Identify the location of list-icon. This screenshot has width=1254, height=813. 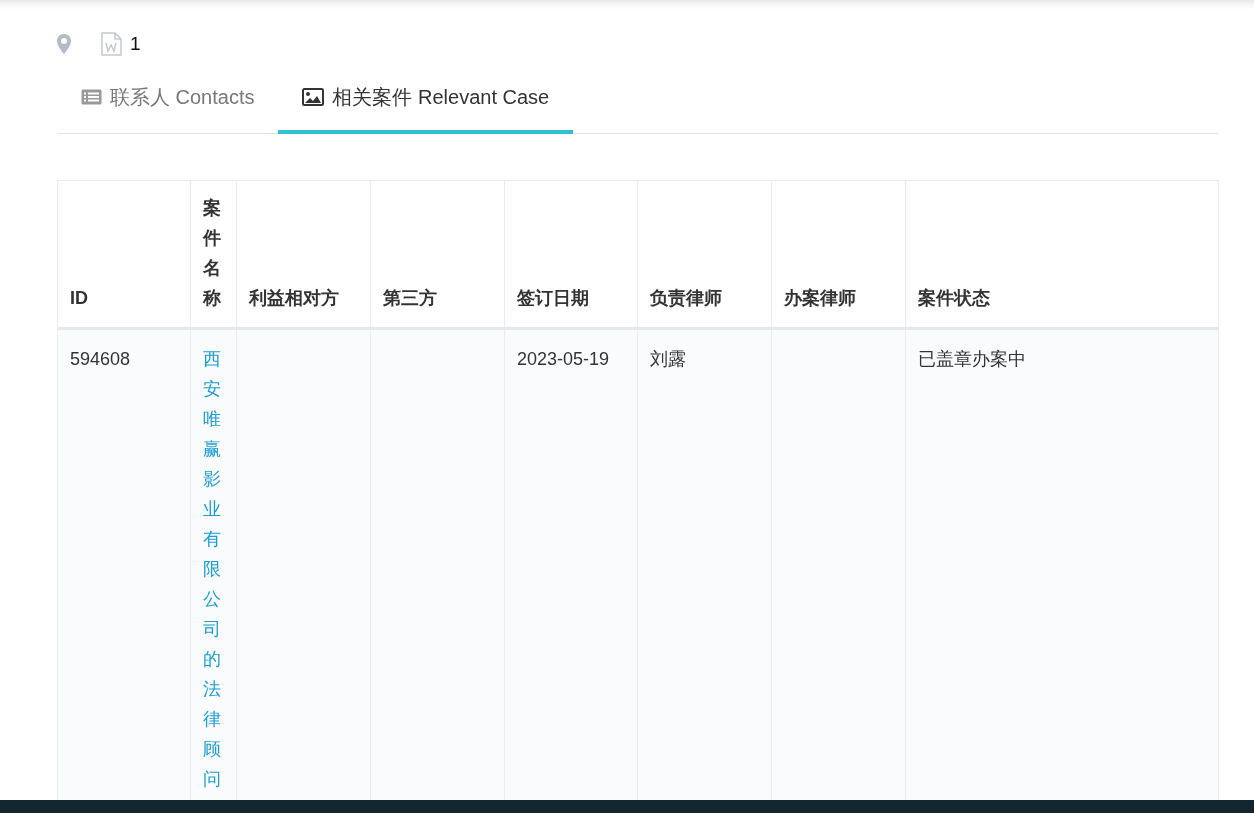
(91, 97).